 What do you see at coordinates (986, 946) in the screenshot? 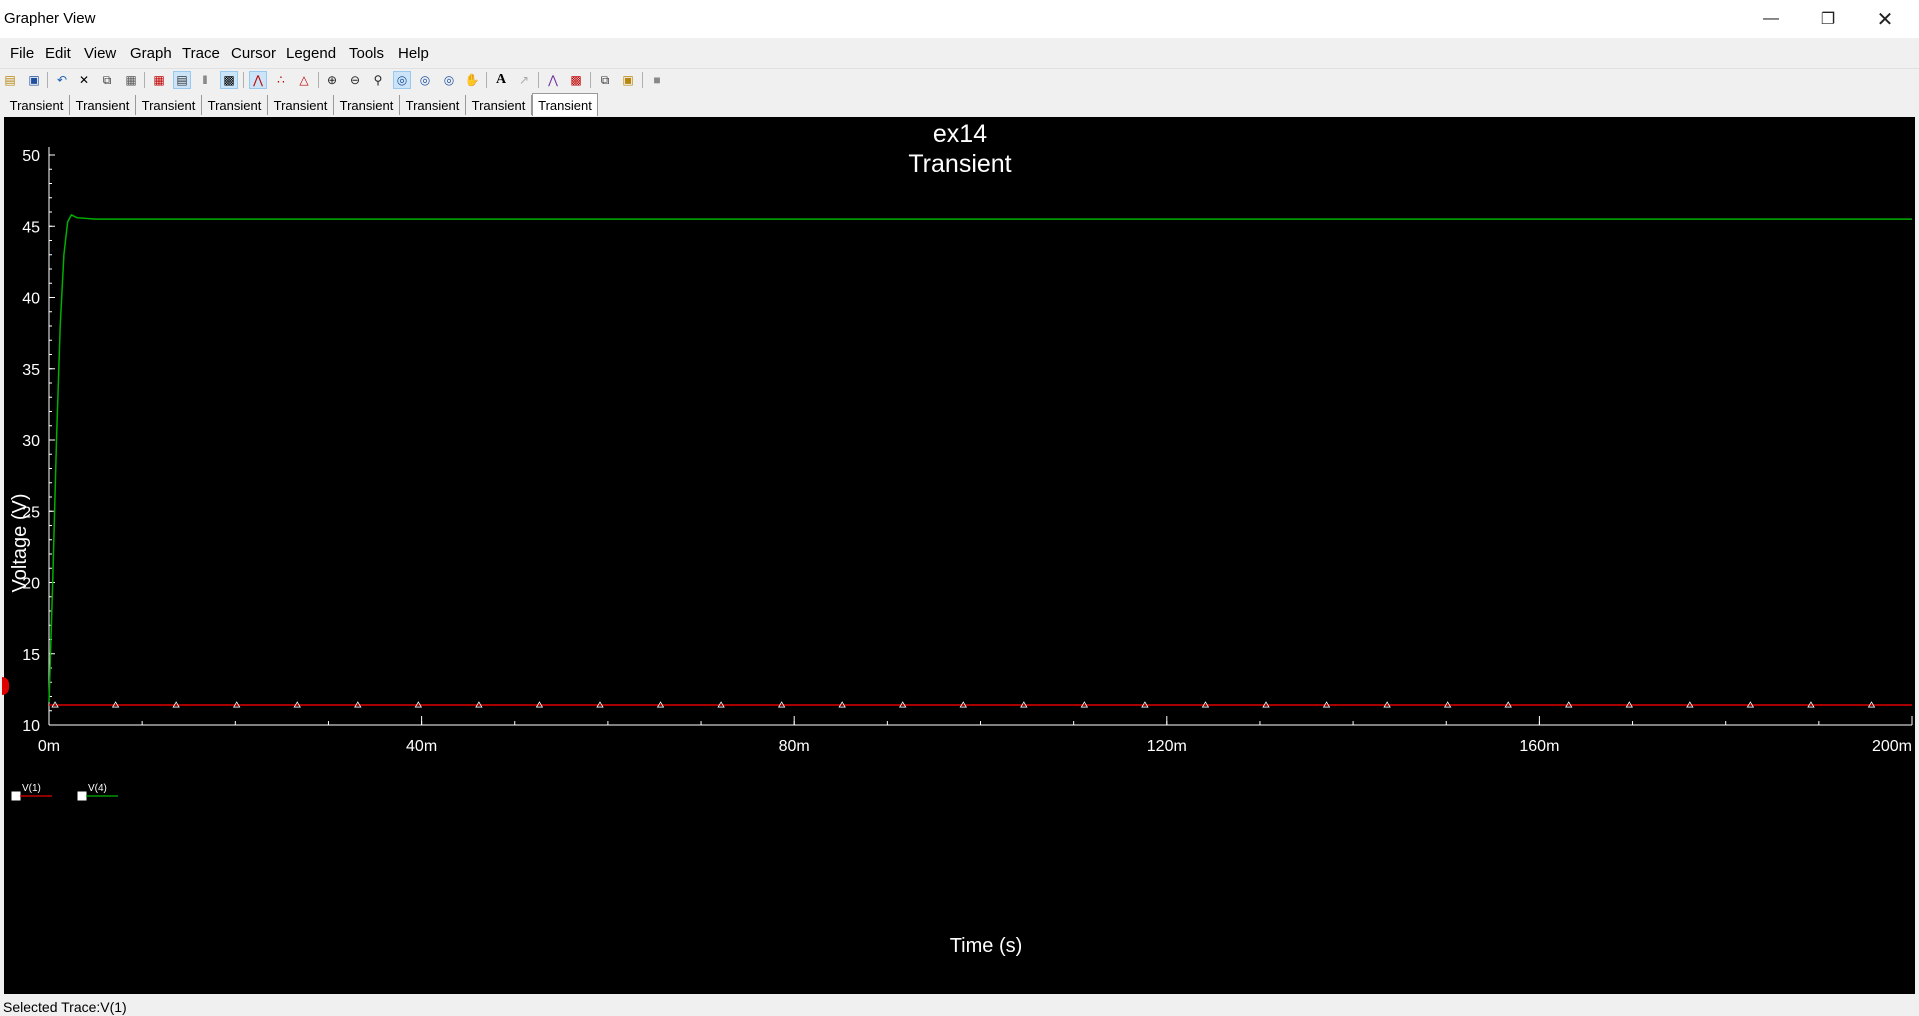
I see `x-axis-label: Time (s)` at bounding box center [986, 946].